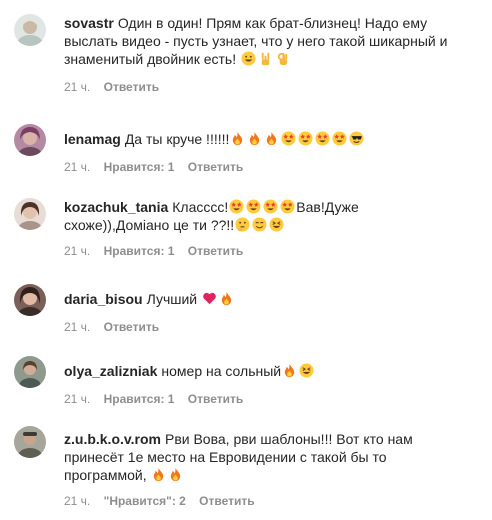 The width and height of the screenshot is (492, 520). What do you see at coordinates (282, 58) in the screenshot?
I see `ok-hand-emoji-icon` at bounding box center [282, 58].